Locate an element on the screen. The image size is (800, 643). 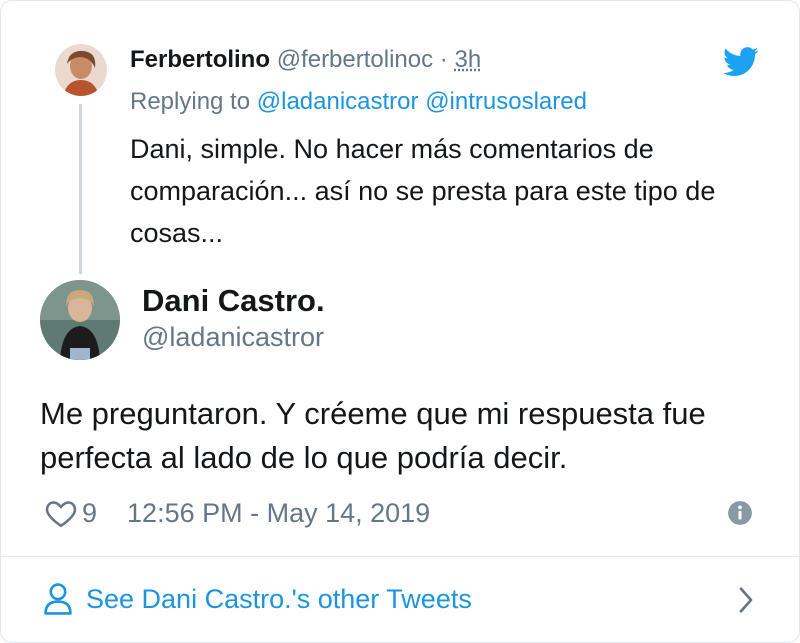
reply-author-handle: @ferbertolinoc is located at coordinates (355, 59).